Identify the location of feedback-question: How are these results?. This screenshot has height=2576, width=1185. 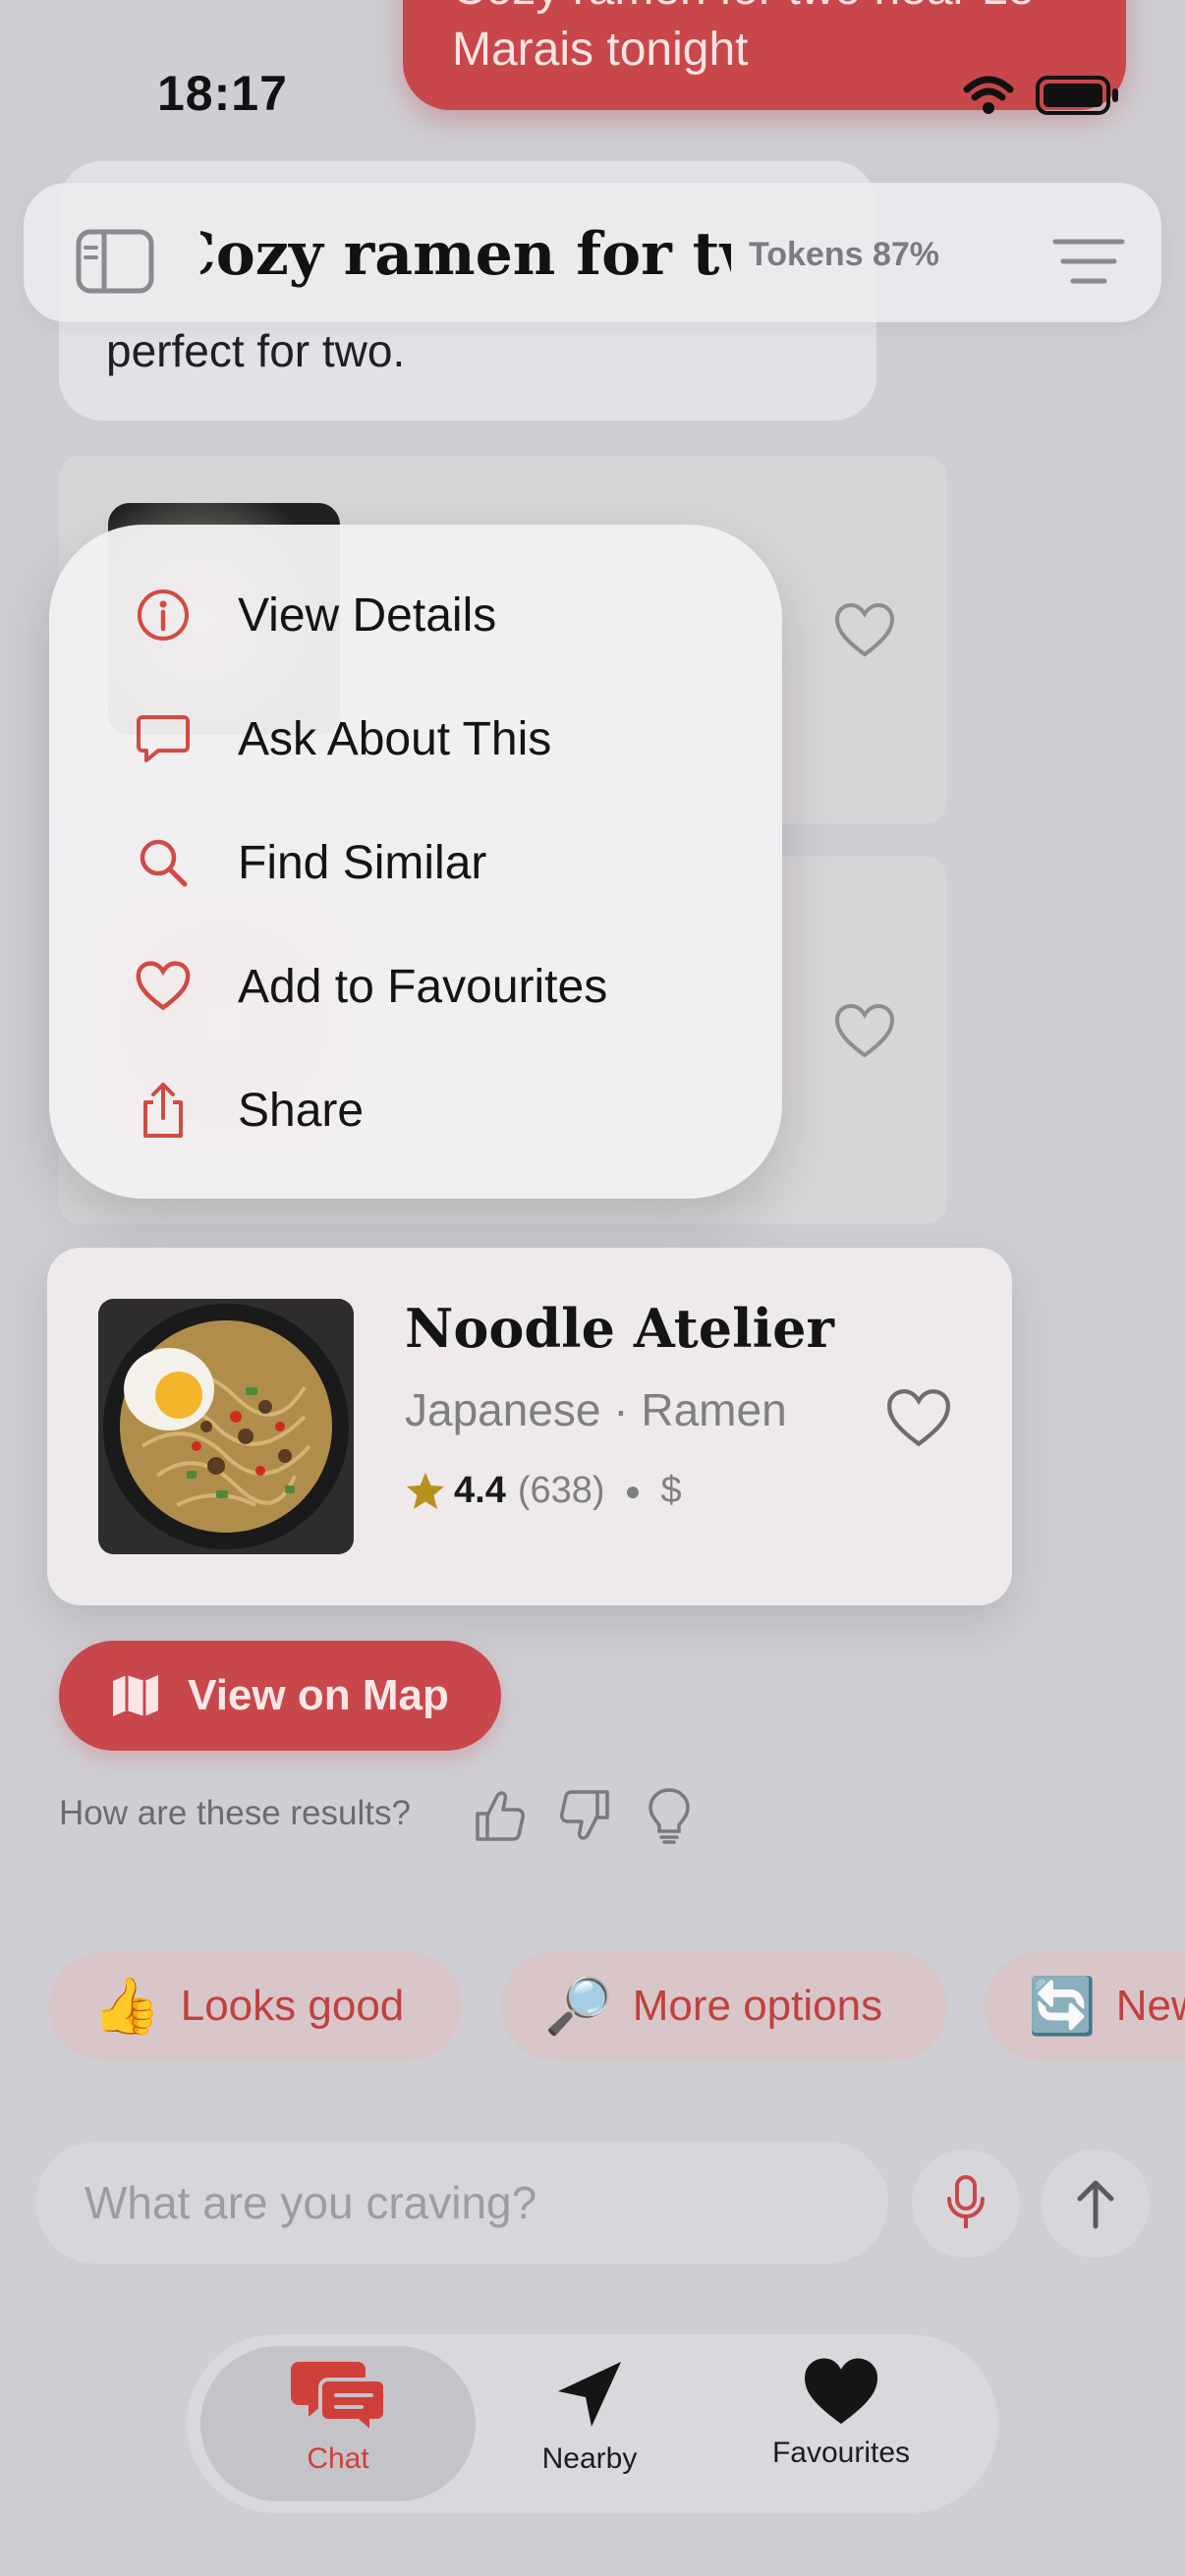
(235, 1813).